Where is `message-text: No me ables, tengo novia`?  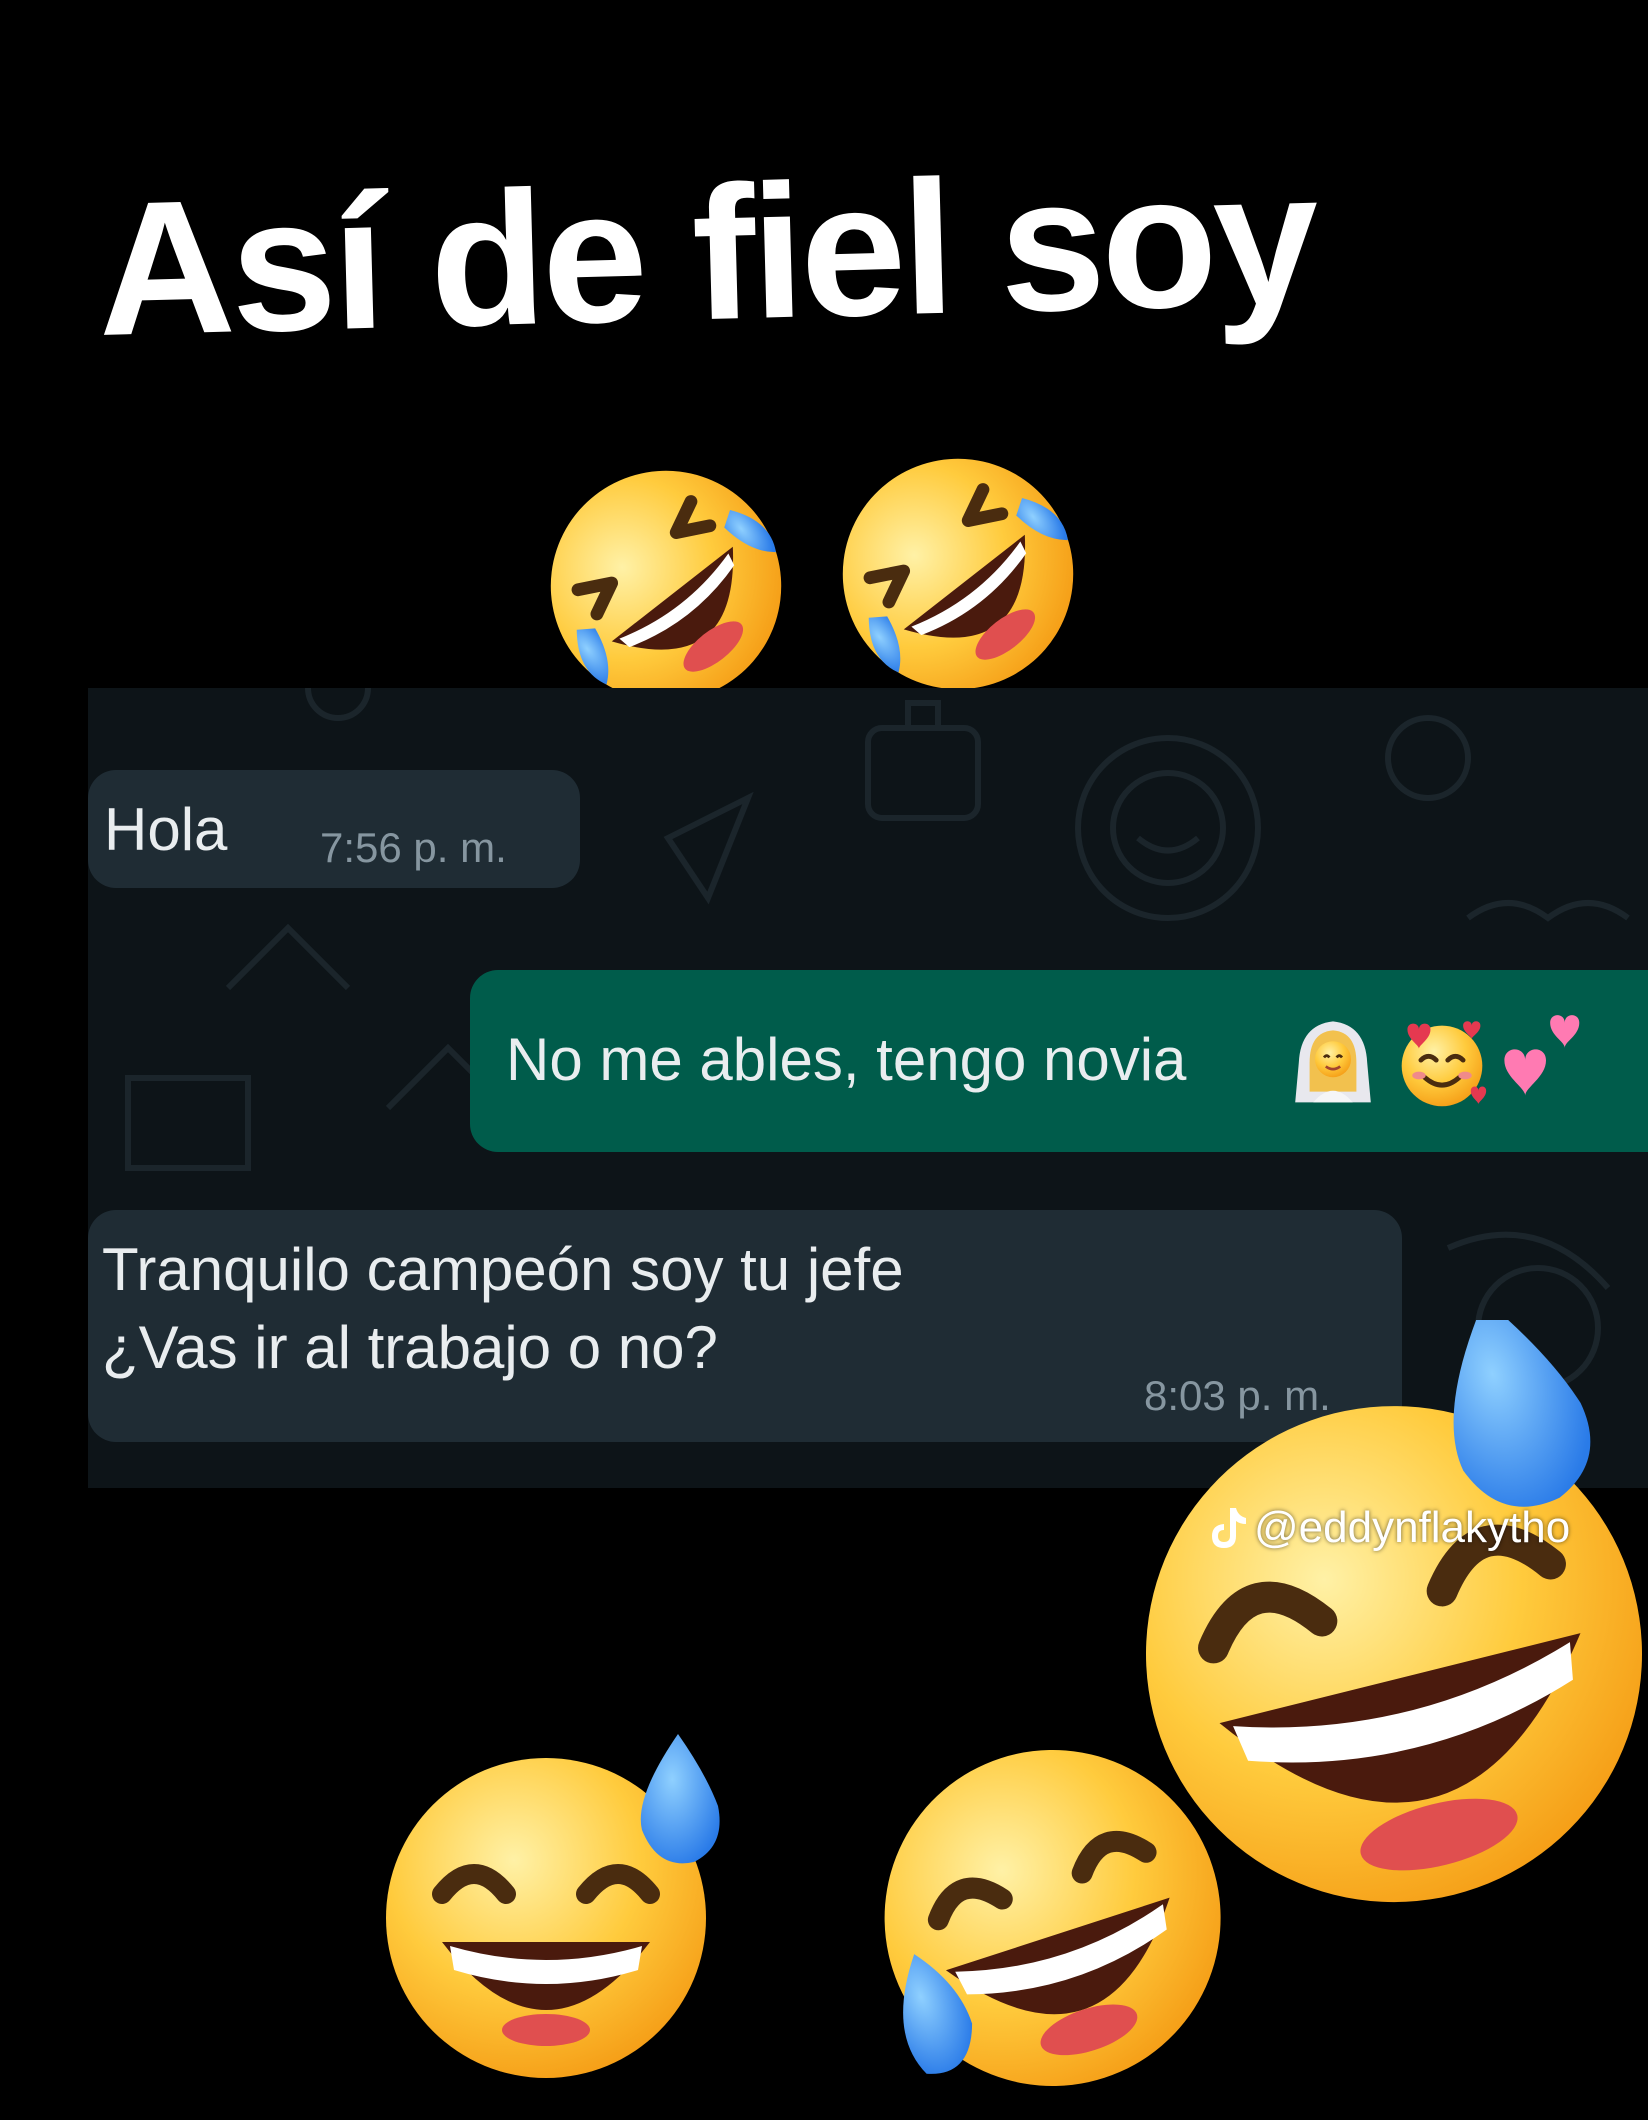
message-text: No me ables, tengo novia is located at coordinates (846, 1059).